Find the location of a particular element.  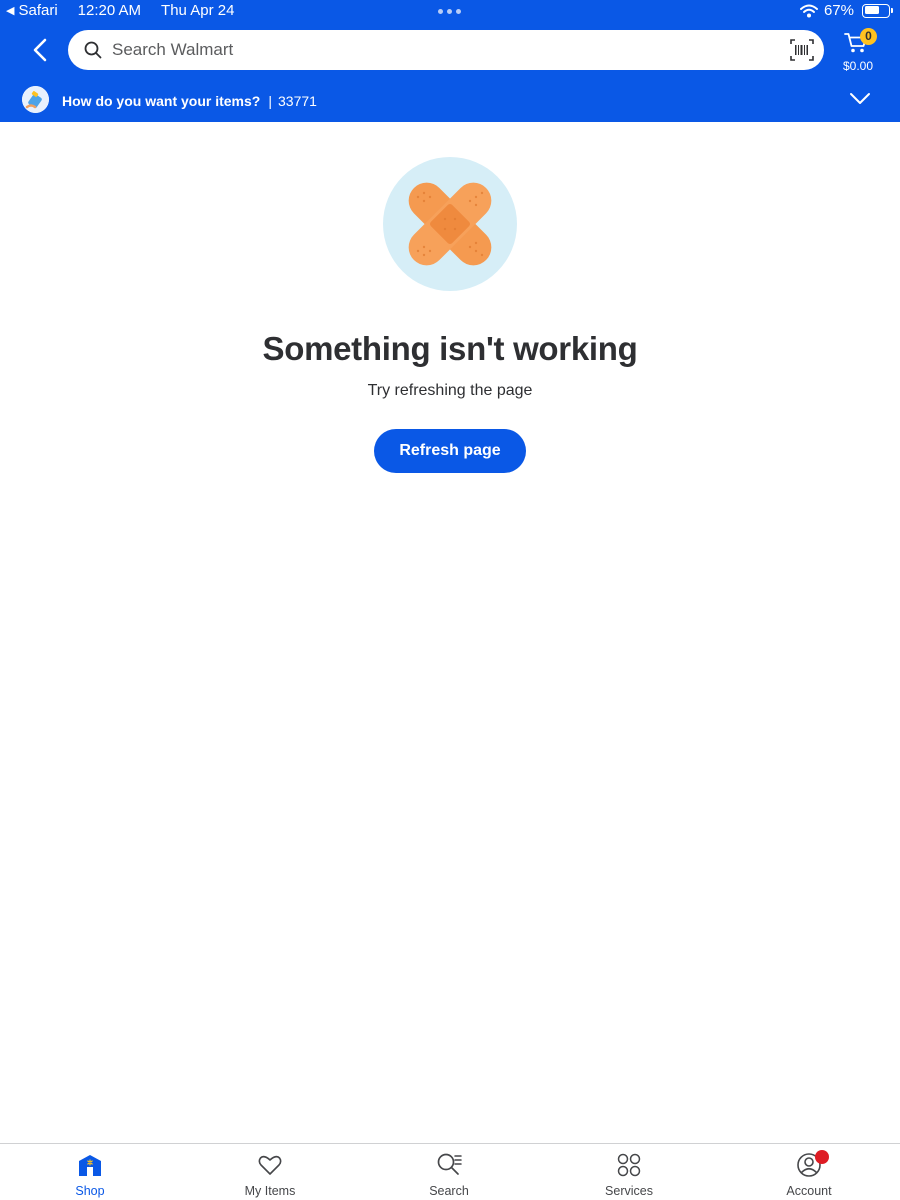

status-left: ◀ Safari 12:20 AM Thu Apr 24 is located at coordinates (120, 10).